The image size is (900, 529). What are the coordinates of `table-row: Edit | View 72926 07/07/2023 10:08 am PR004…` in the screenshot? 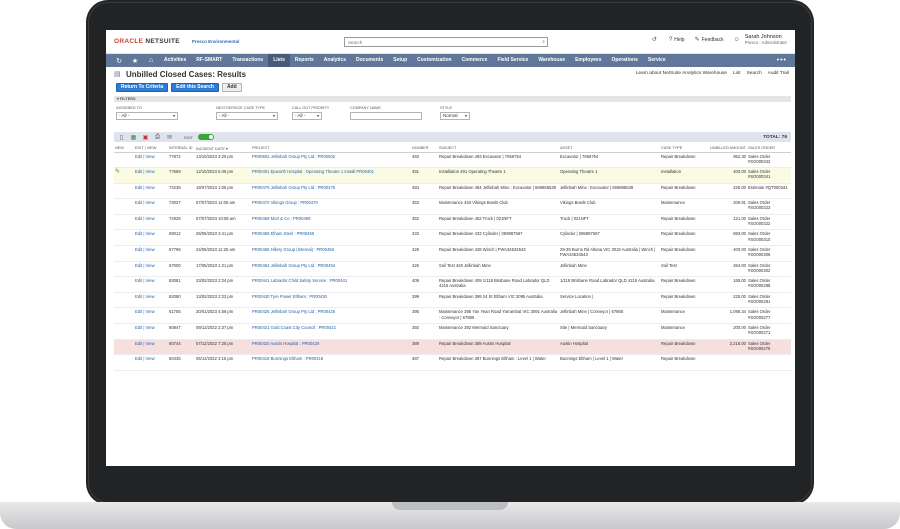 It's located at (452, 222).